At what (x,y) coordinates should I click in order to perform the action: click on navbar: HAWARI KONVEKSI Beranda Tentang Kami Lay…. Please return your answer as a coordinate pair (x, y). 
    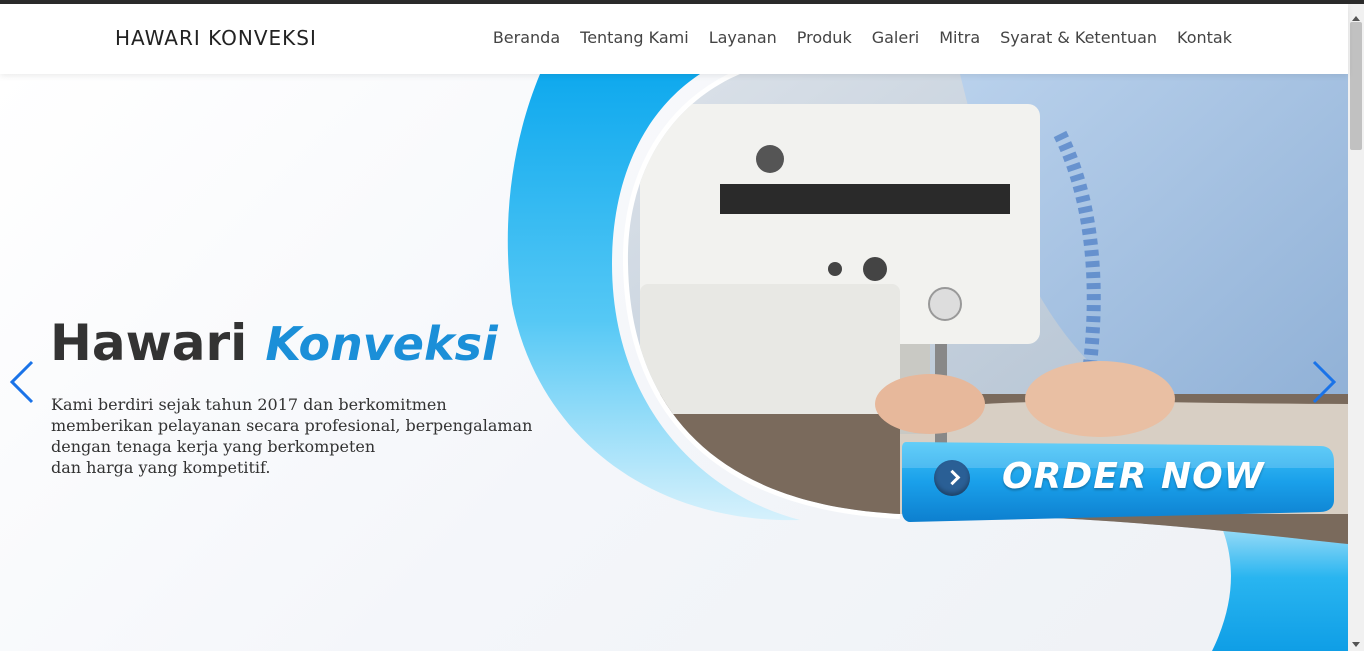
    Looking at the image, I should click on (674, 39).